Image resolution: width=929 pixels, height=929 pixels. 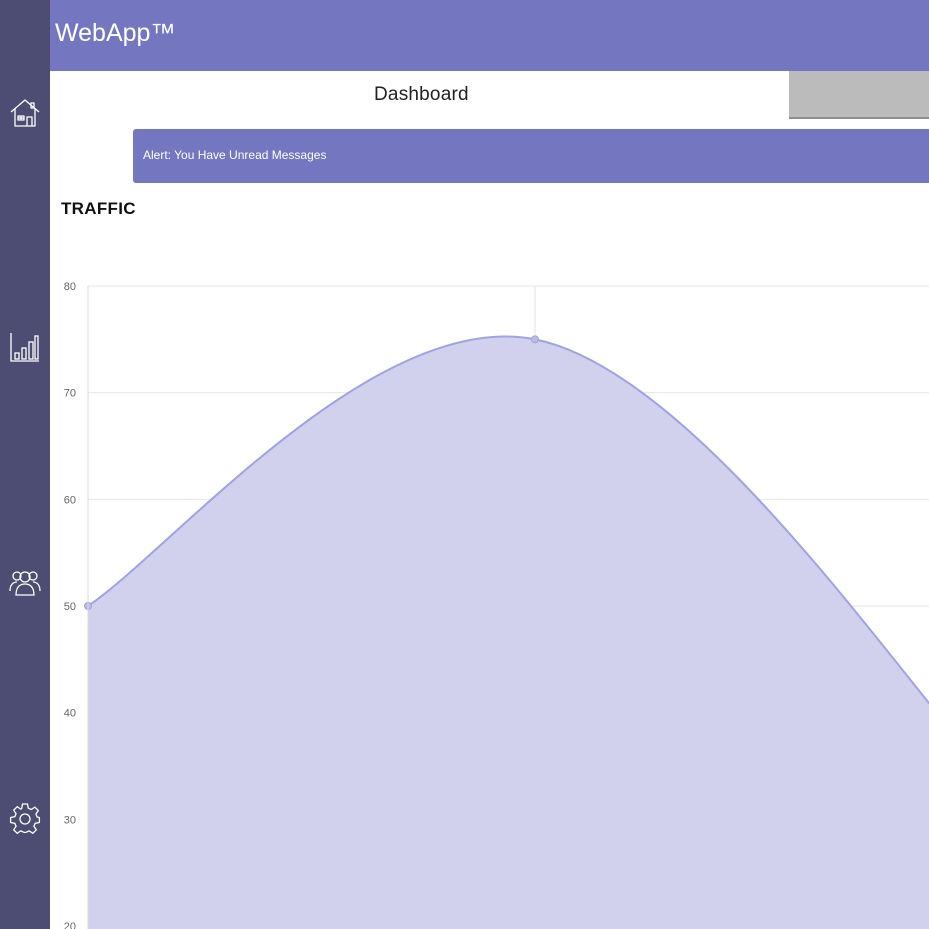 What do you see at coordinates (70, 394) in the screenshot?
I see `y-tick-label: 70` at bounding box center [70, 394].